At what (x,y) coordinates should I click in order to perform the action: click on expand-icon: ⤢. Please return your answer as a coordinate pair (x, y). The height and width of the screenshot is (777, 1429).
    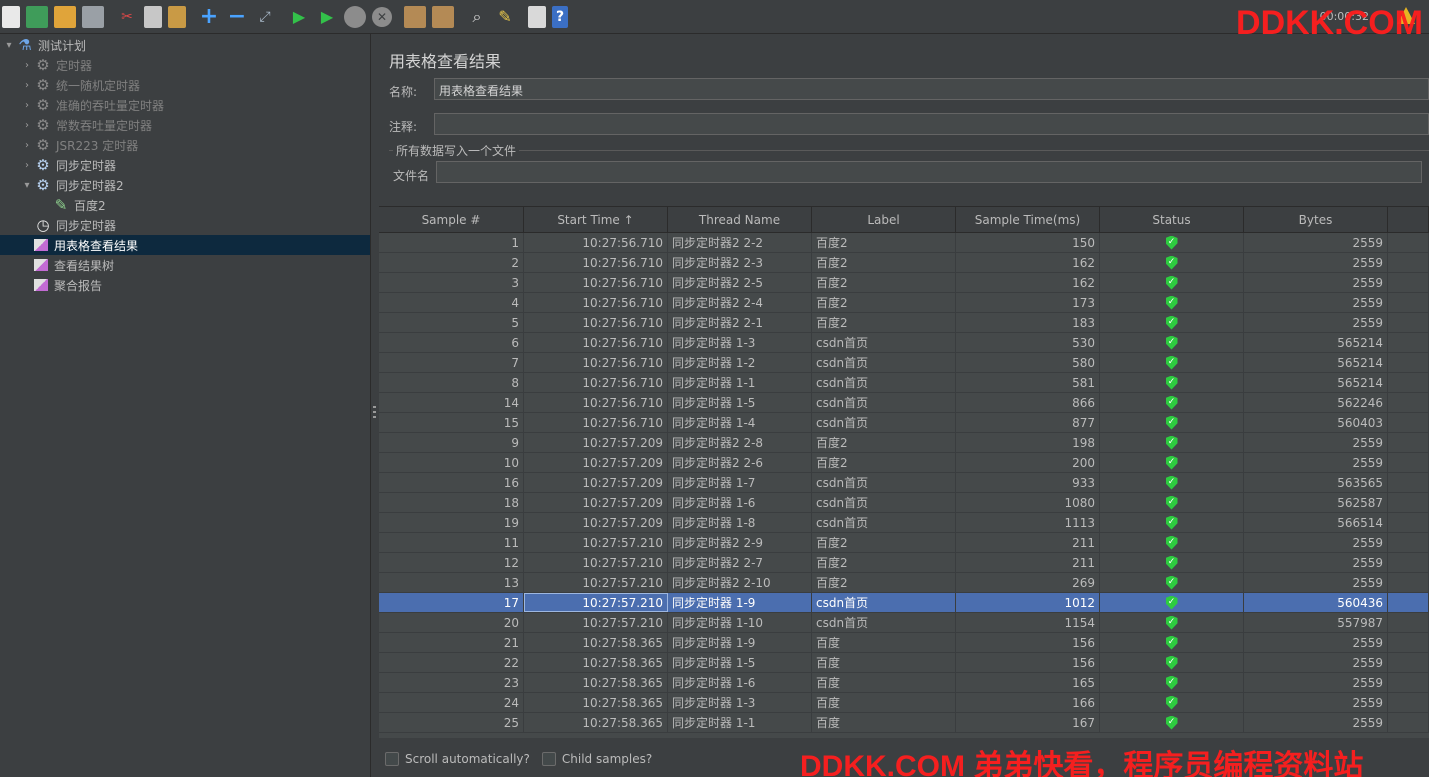
    Looking at the image, I should click on (265, 17).